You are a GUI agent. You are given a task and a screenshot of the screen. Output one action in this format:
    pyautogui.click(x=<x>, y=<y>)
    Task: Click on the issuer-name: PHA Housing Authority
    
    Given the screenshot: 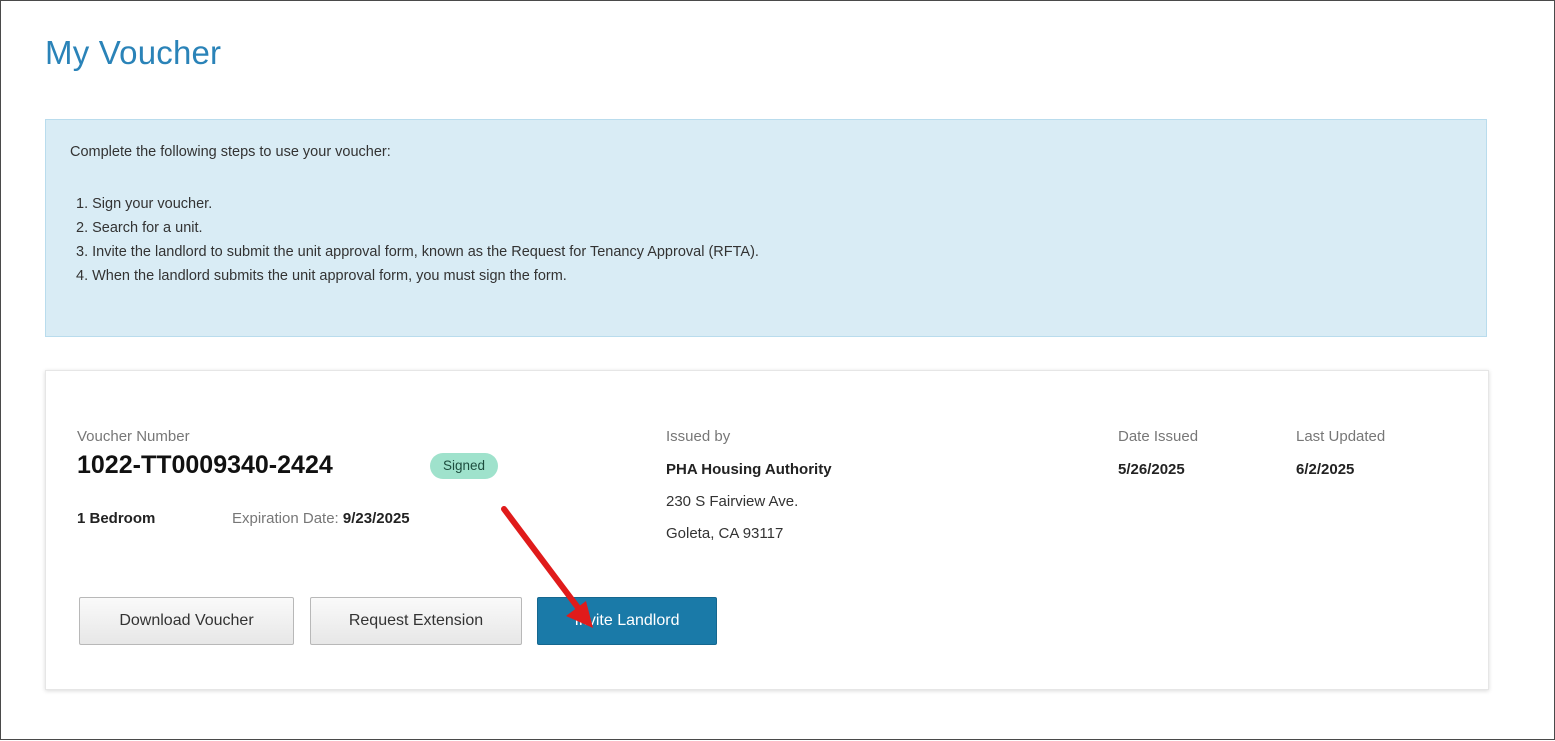 What is the action you would take?
    pyautogui.click(x=749, y=469)
    